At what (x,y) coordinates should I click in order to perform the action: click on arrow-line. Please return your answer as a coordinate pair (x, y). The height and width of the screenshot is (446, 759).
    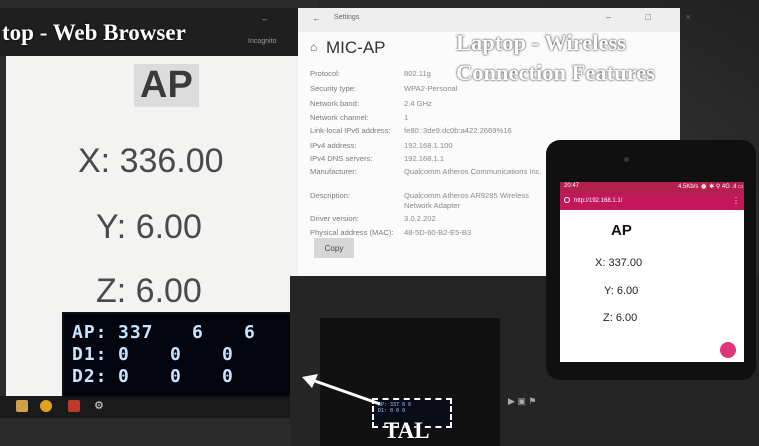
    Looking at the image, I should click on (346, 392).